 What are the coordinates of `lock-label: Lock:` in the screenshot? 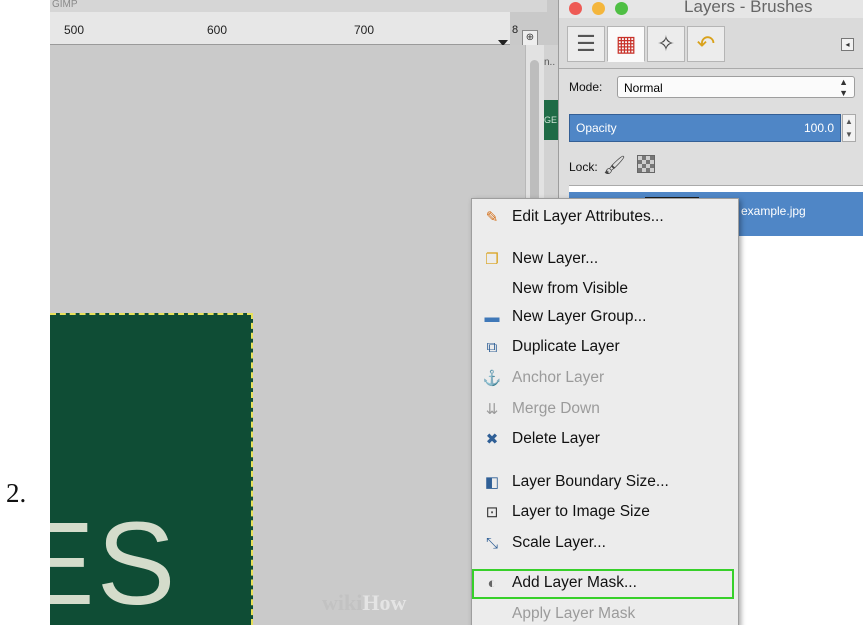 It's located at (583, 167).